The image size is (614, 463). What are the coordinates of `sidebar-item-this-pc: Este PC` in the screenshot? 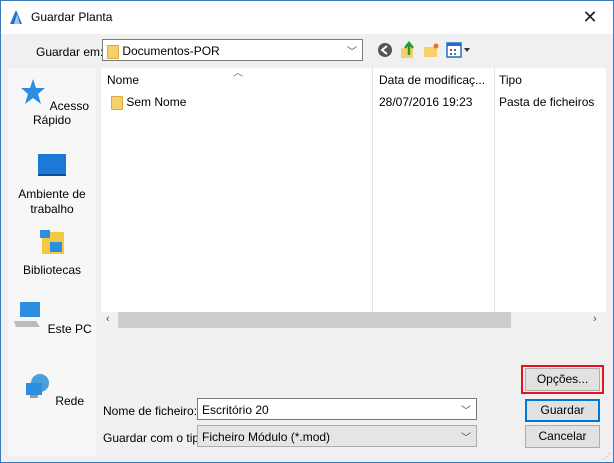 It's located at (52, 318).